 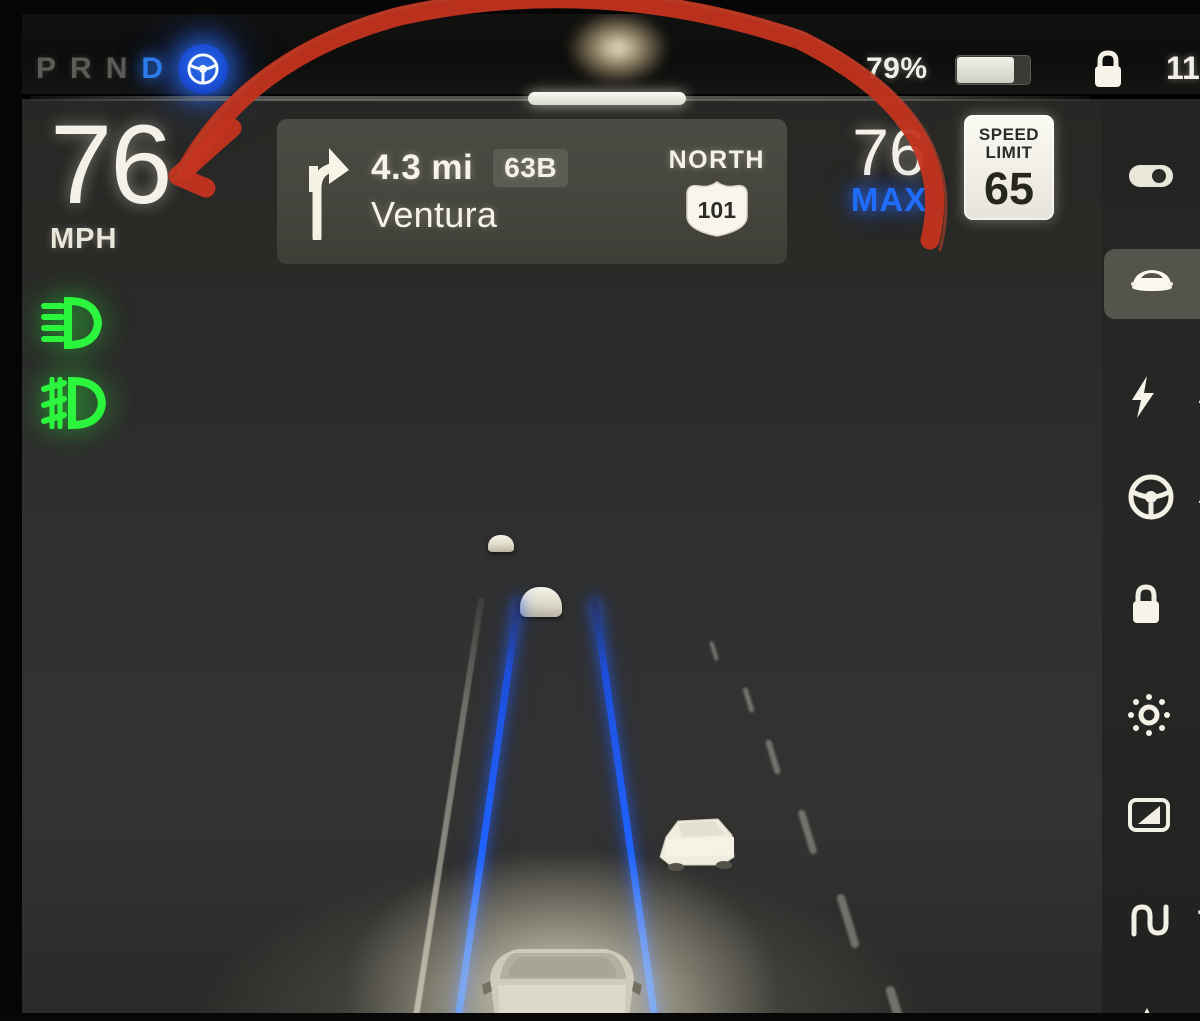 What do you see at coordinates (515, 192) in the screenshot?
I see `navigation-text: 4.3 mi 63B Ventura` at bounding box center [515, 192].